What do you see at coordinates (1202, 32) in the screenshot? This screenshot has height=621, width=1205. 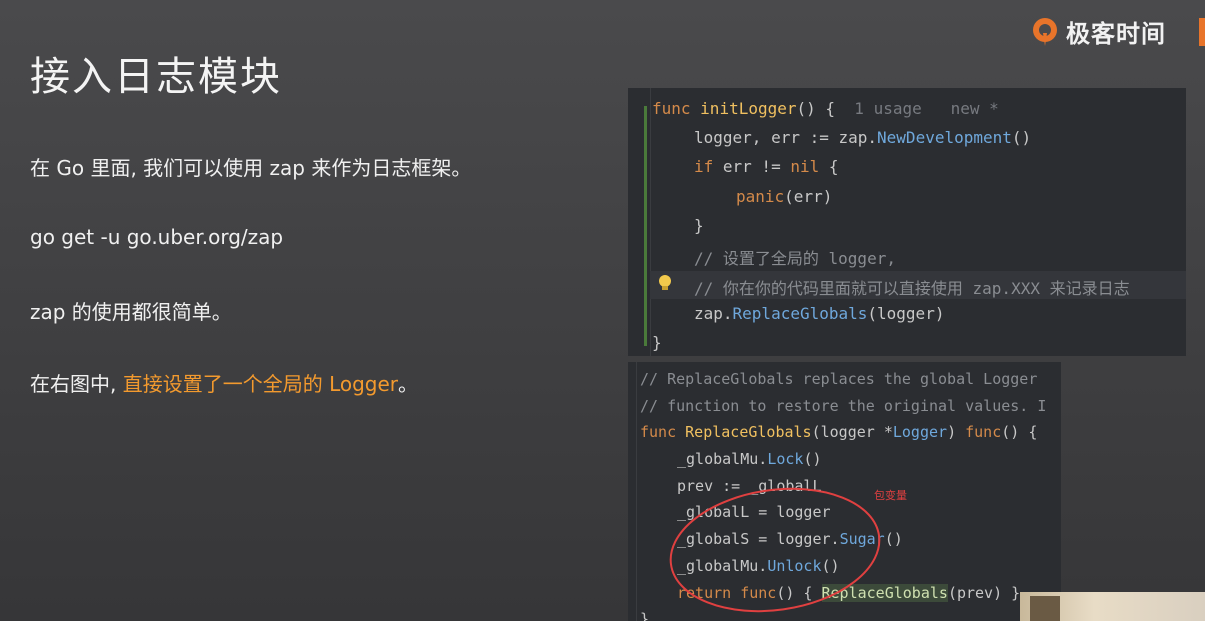 I see `brand-tail-mark` at bounding box center [1202, 32].